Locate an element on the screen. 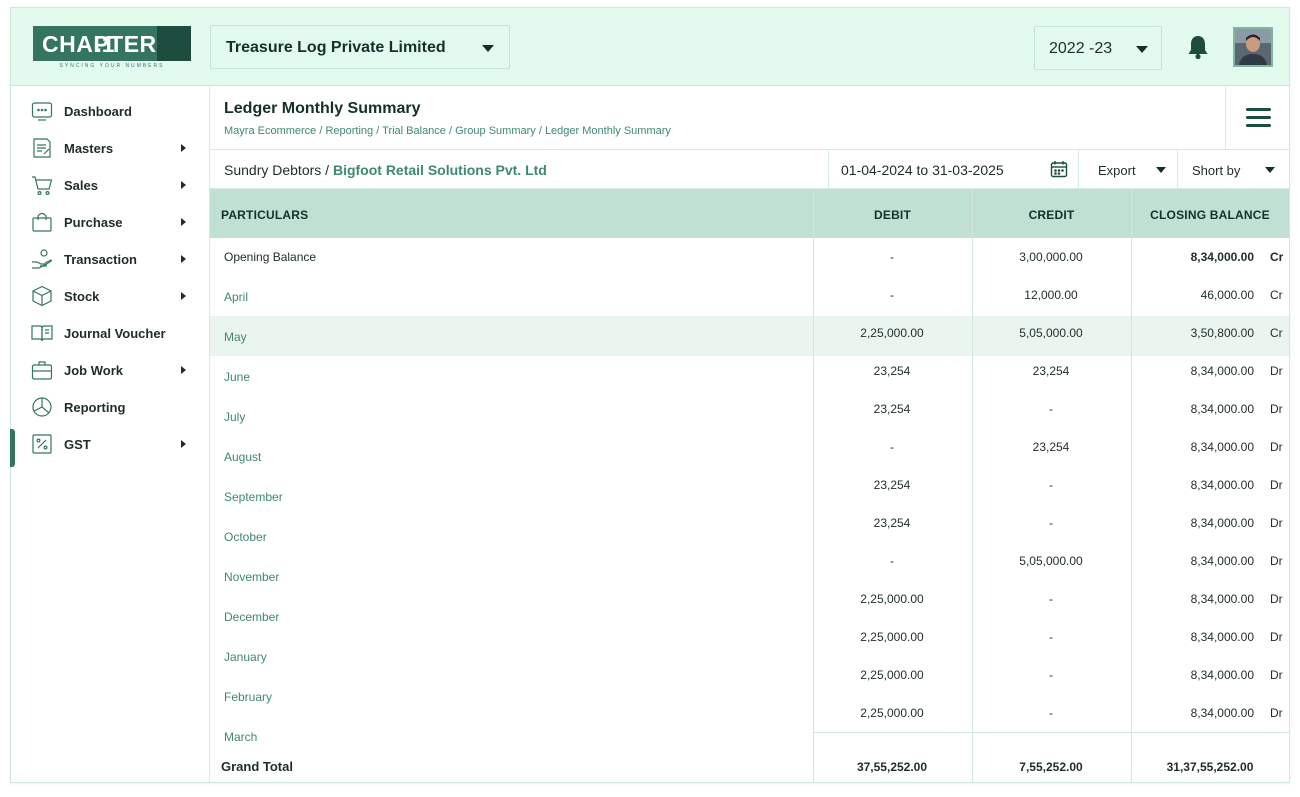 The image size is (1300, 797). particular-month: March is located at coordinates (240, 737).